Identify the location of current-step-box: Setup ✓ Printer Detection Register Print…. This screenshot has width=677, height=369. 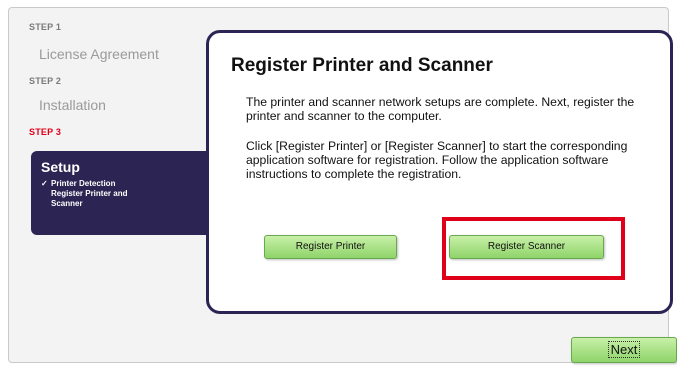
(133, 193).